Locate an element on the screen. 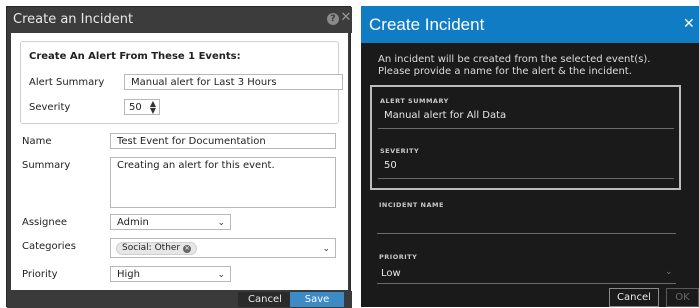  alert-summary-underline is located at coordinates (526, 128).